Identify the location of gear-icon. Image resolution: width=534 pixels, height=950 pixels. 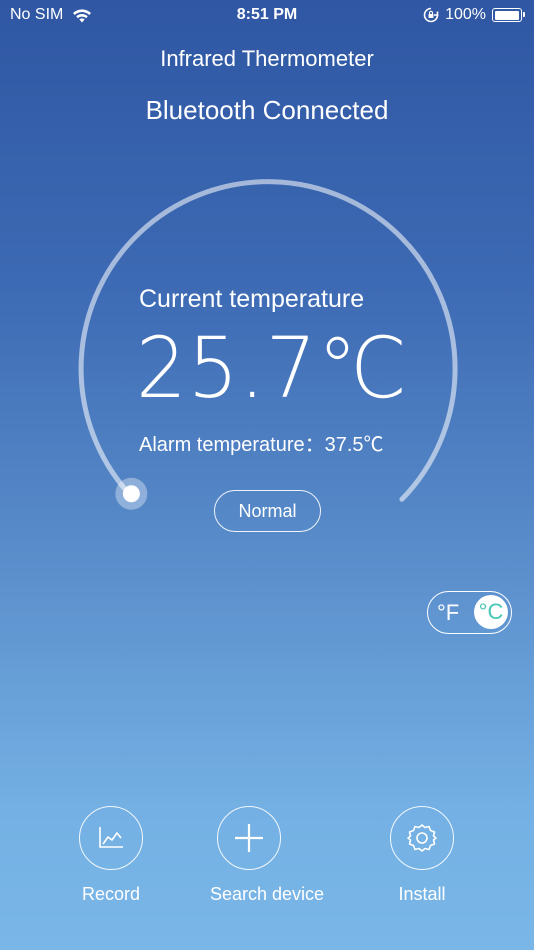
(422, 838).